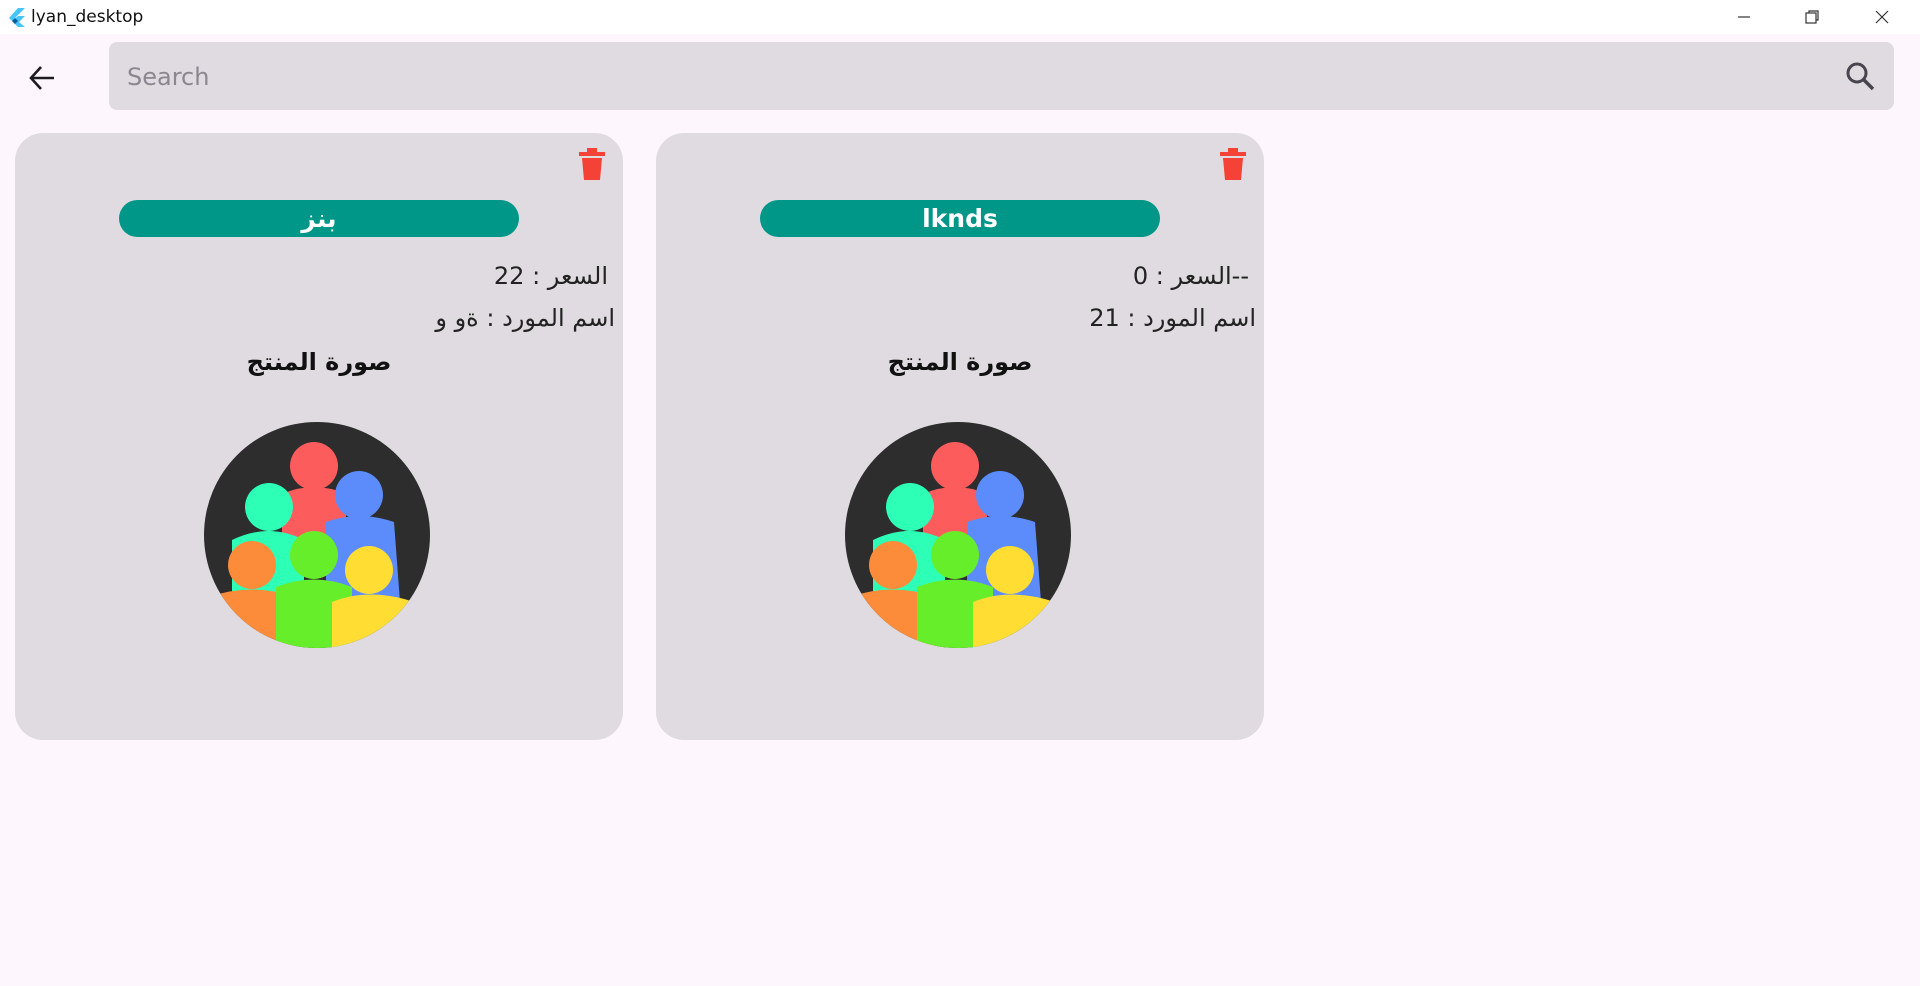 This screenshot has height=986, width=1920. I want to click on product-name-badge: بنز, so click(319, 218).